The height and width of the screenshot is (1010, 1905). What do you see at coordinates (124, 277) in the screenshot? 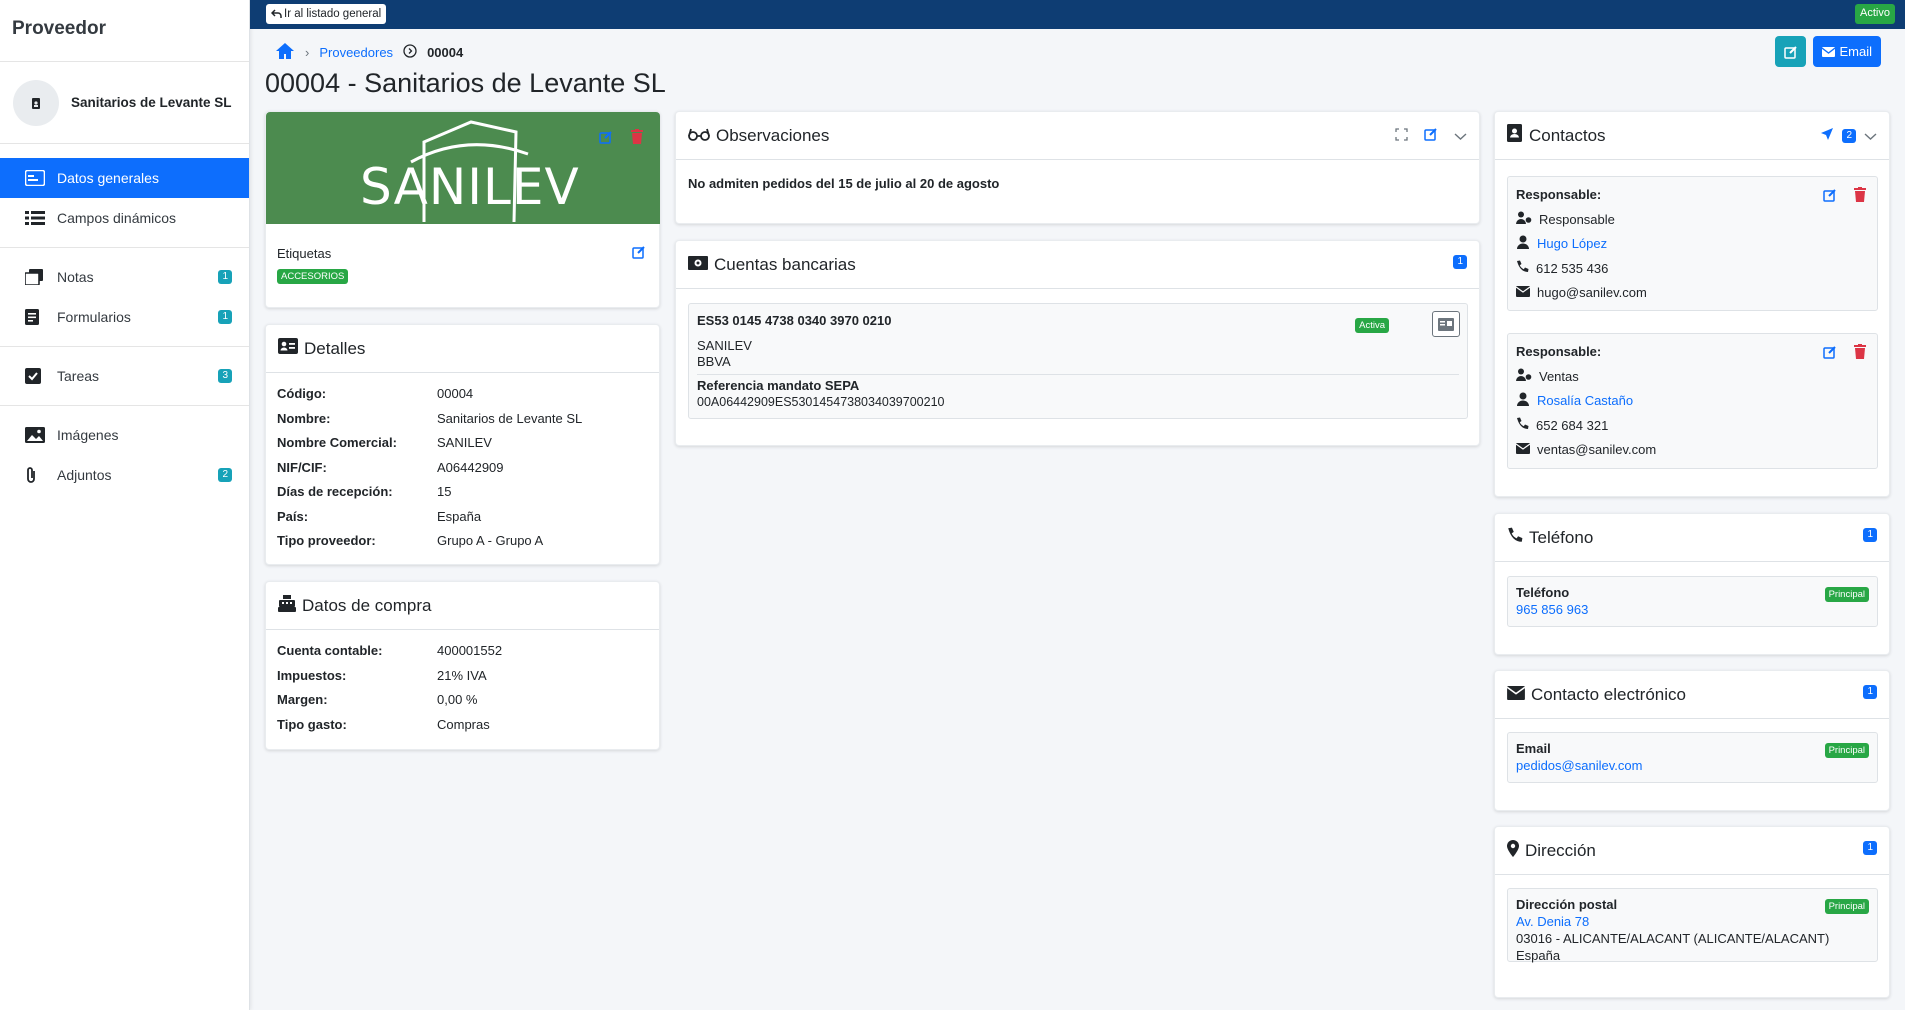
I see `sidebar-item-notas: Notas 1` at bounding box center [124, 277].